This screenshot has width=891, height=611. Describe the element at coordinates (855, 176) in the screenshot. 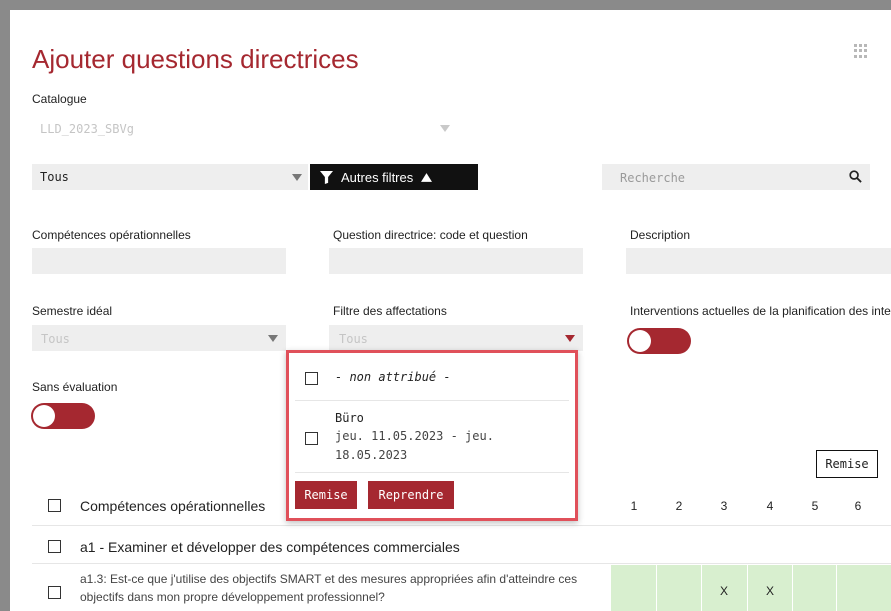

I see `search-icon` at that location.